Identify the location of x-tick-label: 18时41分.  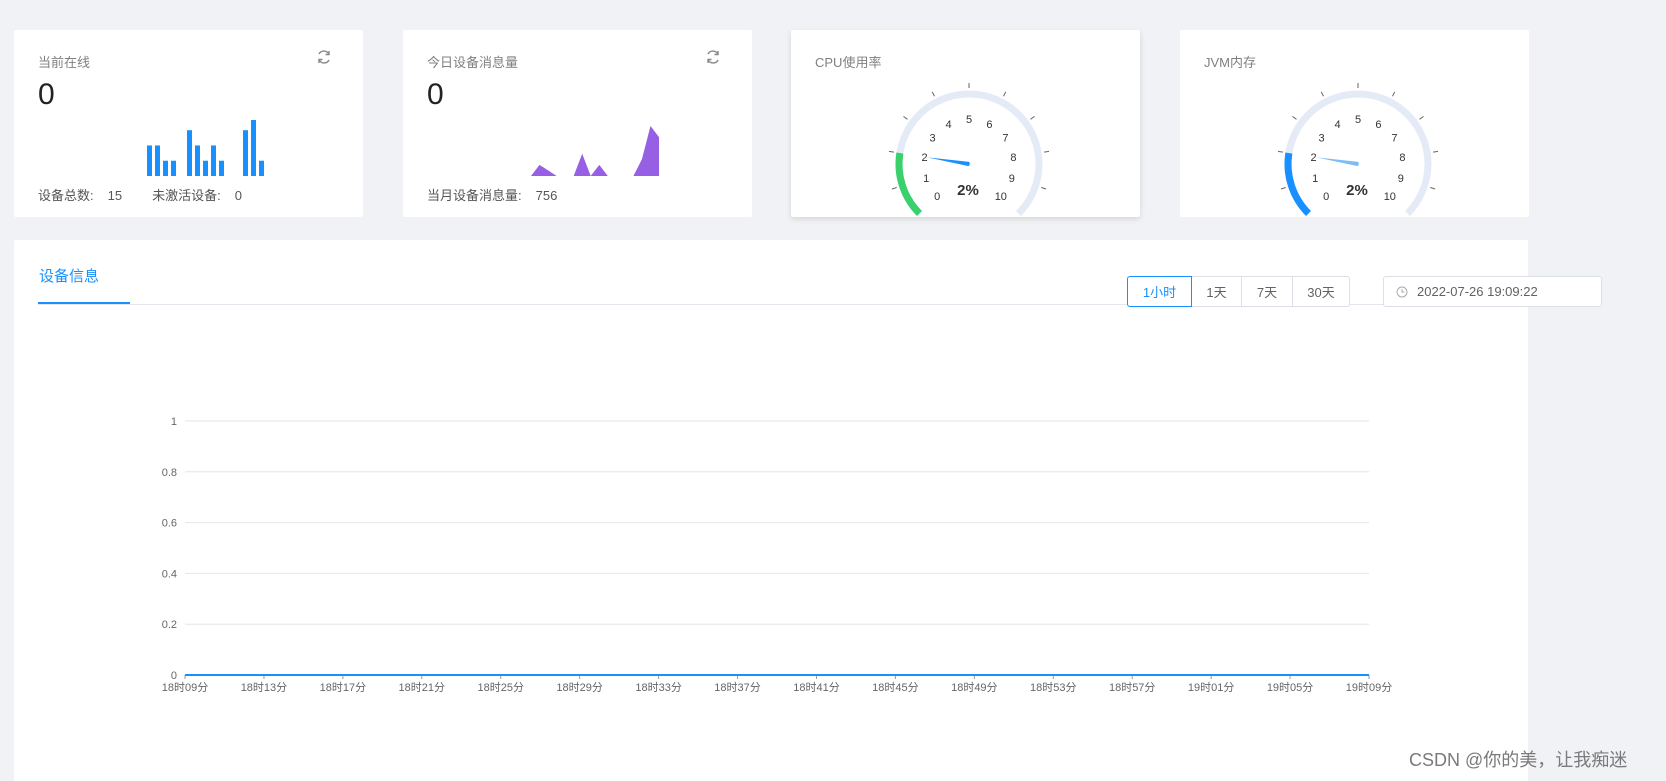
(816, 687).